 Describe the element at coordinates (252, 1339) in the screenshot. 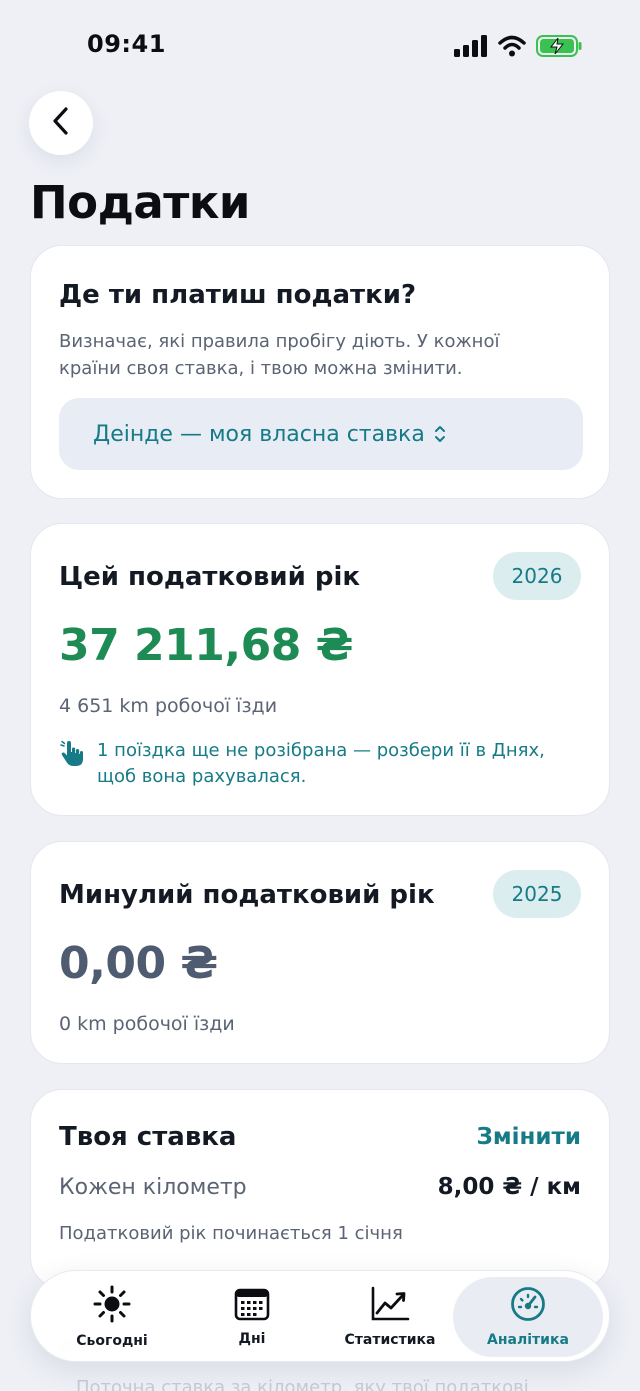

I see `tab-label: Дні` at that location.